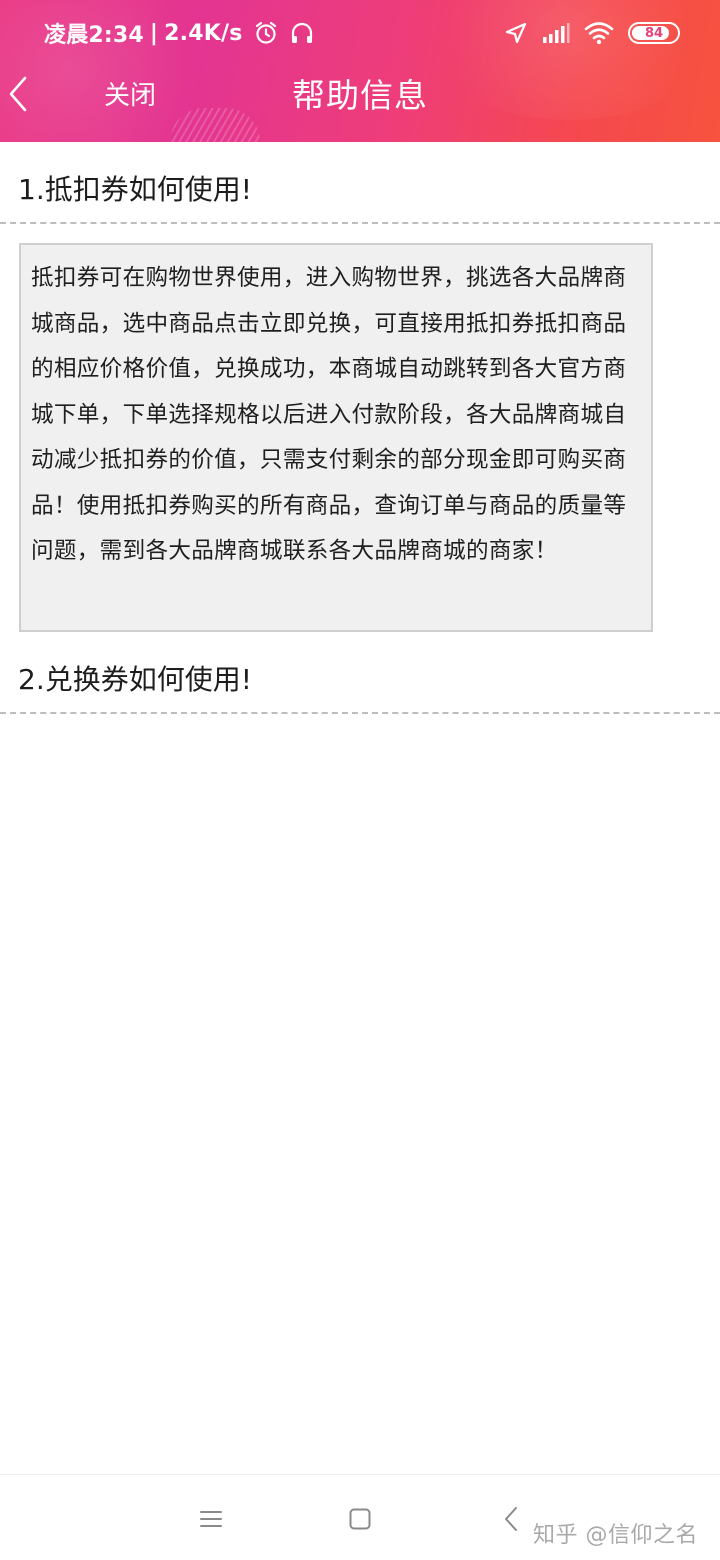 This screenshot has height=1560, width=720. What do you see at coordinates (266, 33) in the screenshot?
I see `alarm-icon` at bounding box center [266, 33].